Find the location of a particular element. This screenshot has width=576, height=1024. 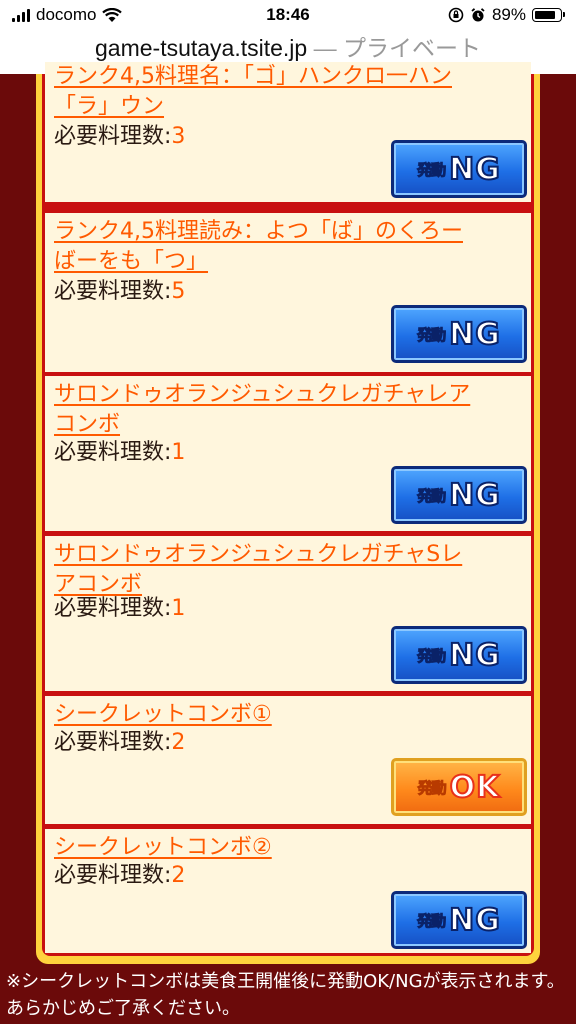

status-bar: docomo 18:46 89% is located at coordinates (288, 15).